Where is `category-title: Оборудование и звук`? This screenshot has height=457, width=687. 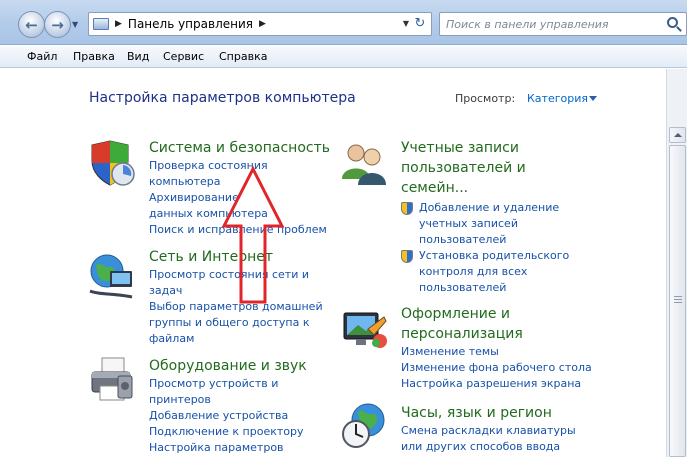
category-title: Оборудование и звук is located at coordinates (244, 366).